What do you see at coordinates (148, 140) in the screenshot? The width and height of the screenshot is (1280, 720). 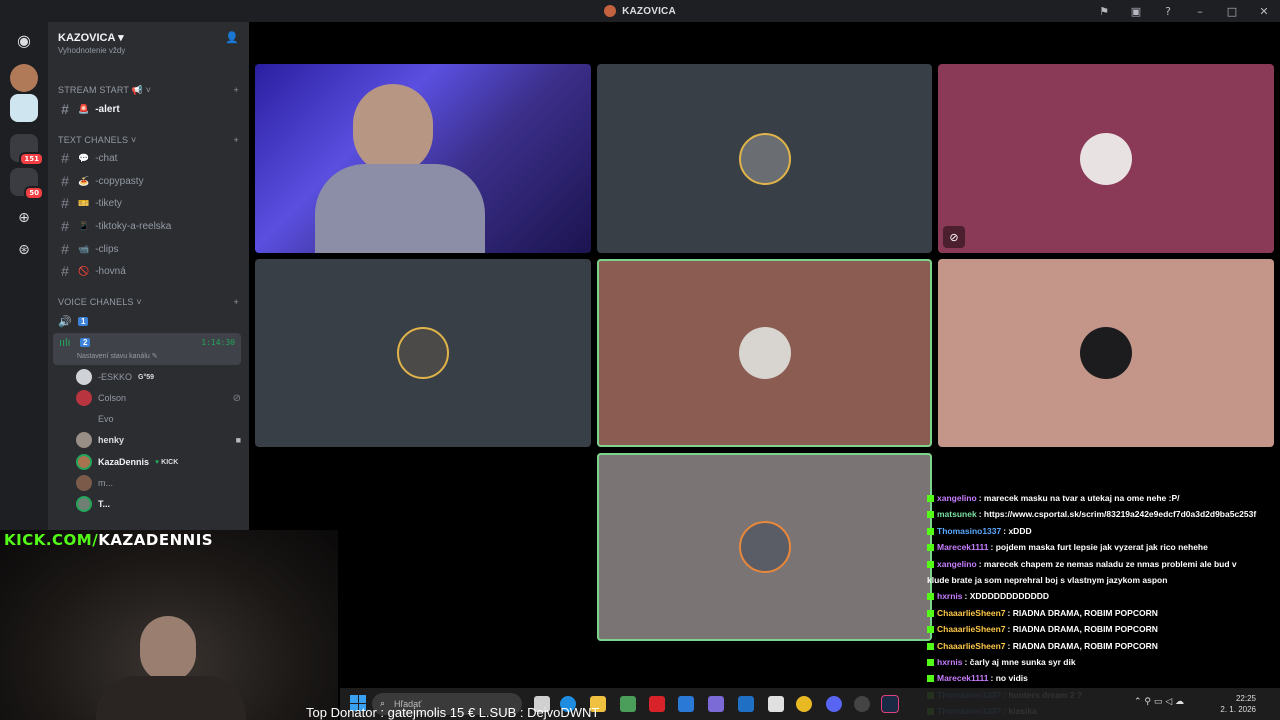 I see `category-text: TEXT CHANELS ˅ +` at bounding box center [148, 140].